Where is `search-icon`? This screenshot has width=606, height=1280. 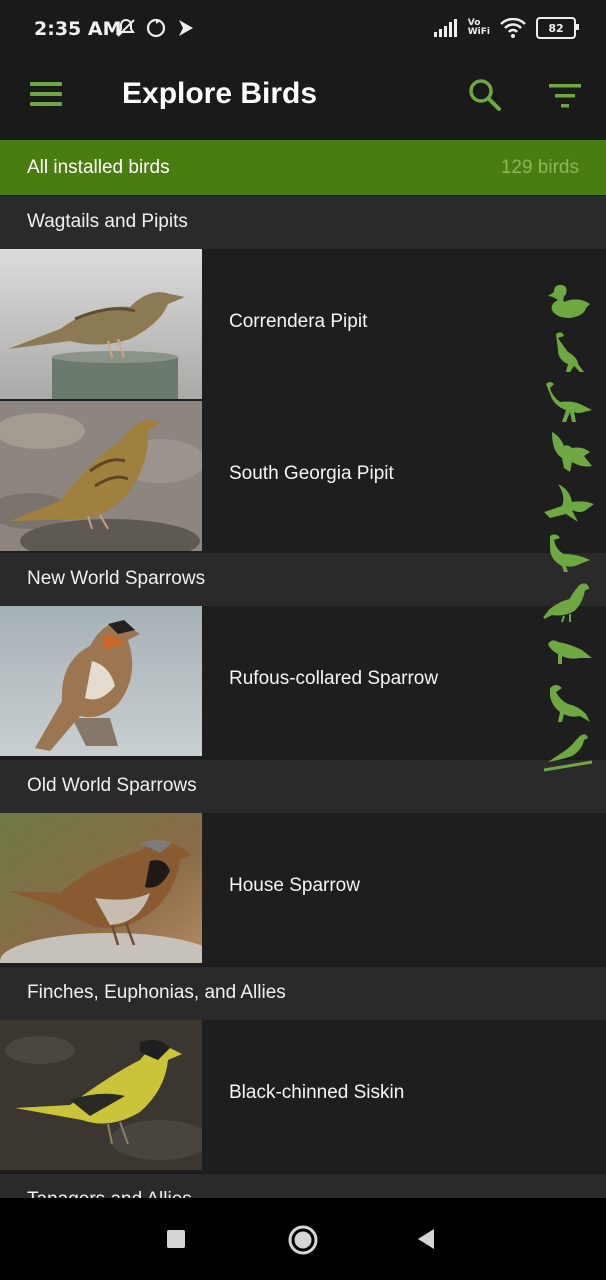 search-icon is located at coordinates (485, 95).